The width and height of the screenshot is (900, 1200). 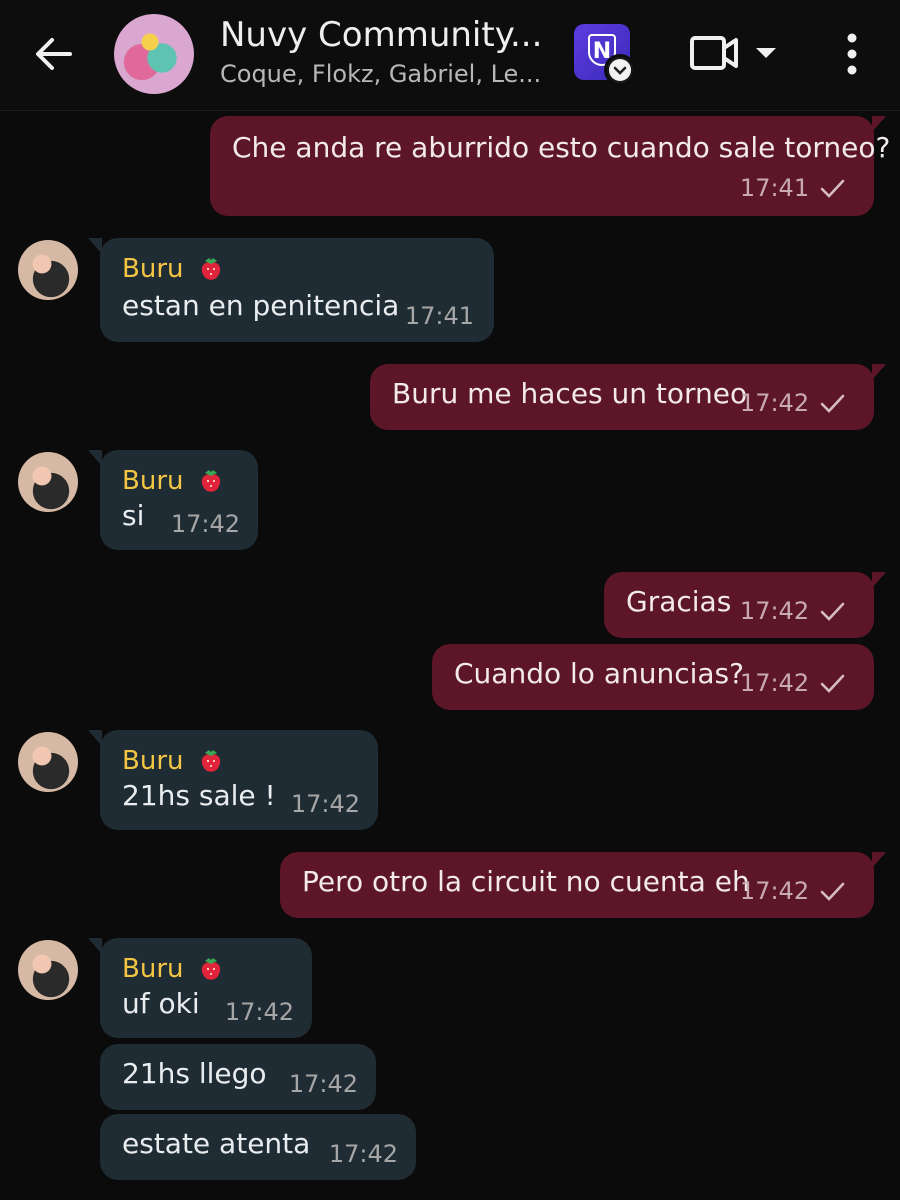 What do you see at coordinates (570, 393) in the screenshot?
I see `message-text: Buru me haces un torneo` at bounding box center [570, 393].